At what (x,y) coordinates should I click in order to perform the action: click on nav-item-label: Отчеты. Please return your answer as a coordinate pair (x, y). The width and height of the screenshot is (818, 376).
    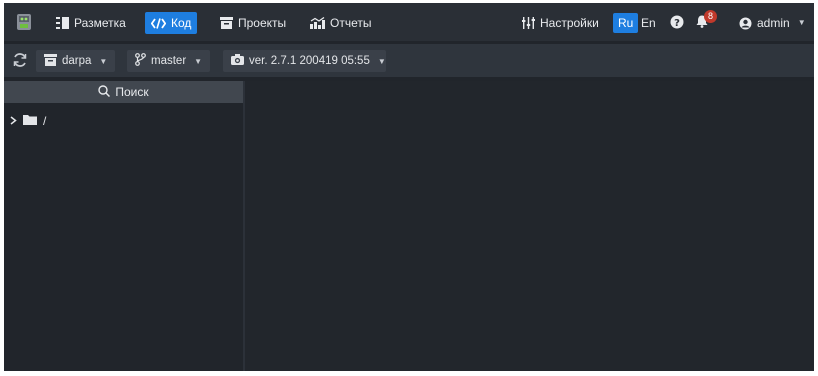
    Looking at the image, I should click on (351, 23).